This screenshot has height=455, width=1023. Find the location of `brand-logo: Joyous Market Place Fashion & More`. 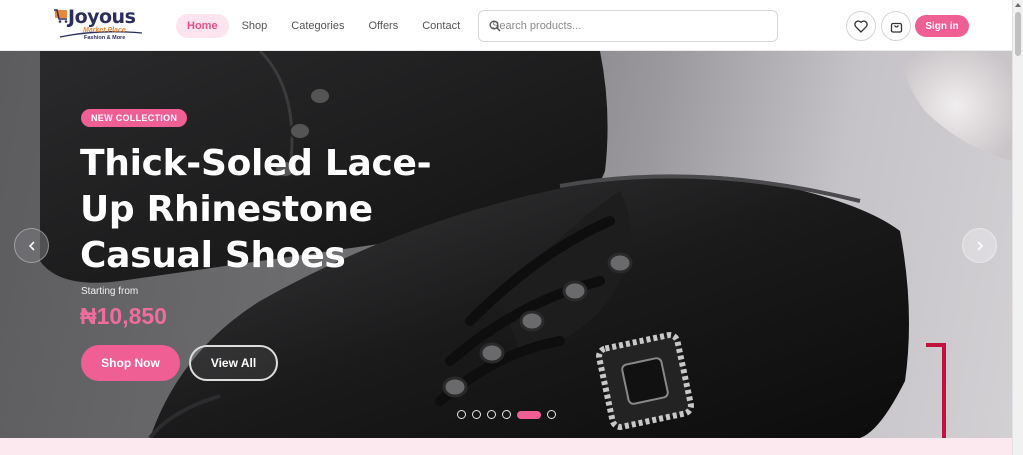

brand-logo: Joyous Market Place Fashion & More is located at coordinates (100, 24).